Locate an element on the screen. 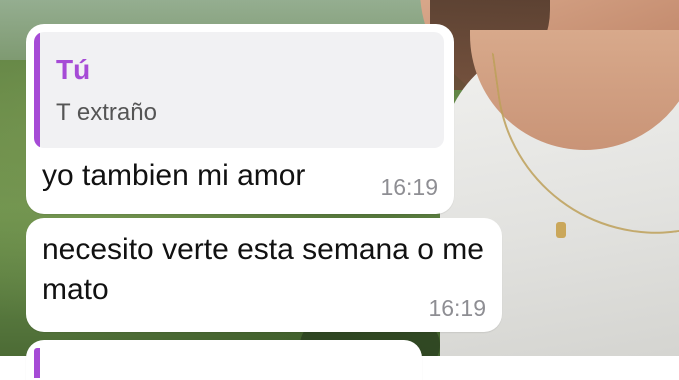  message-text: necesito verte esta semana o me mato is located at coordinates (263, 269).